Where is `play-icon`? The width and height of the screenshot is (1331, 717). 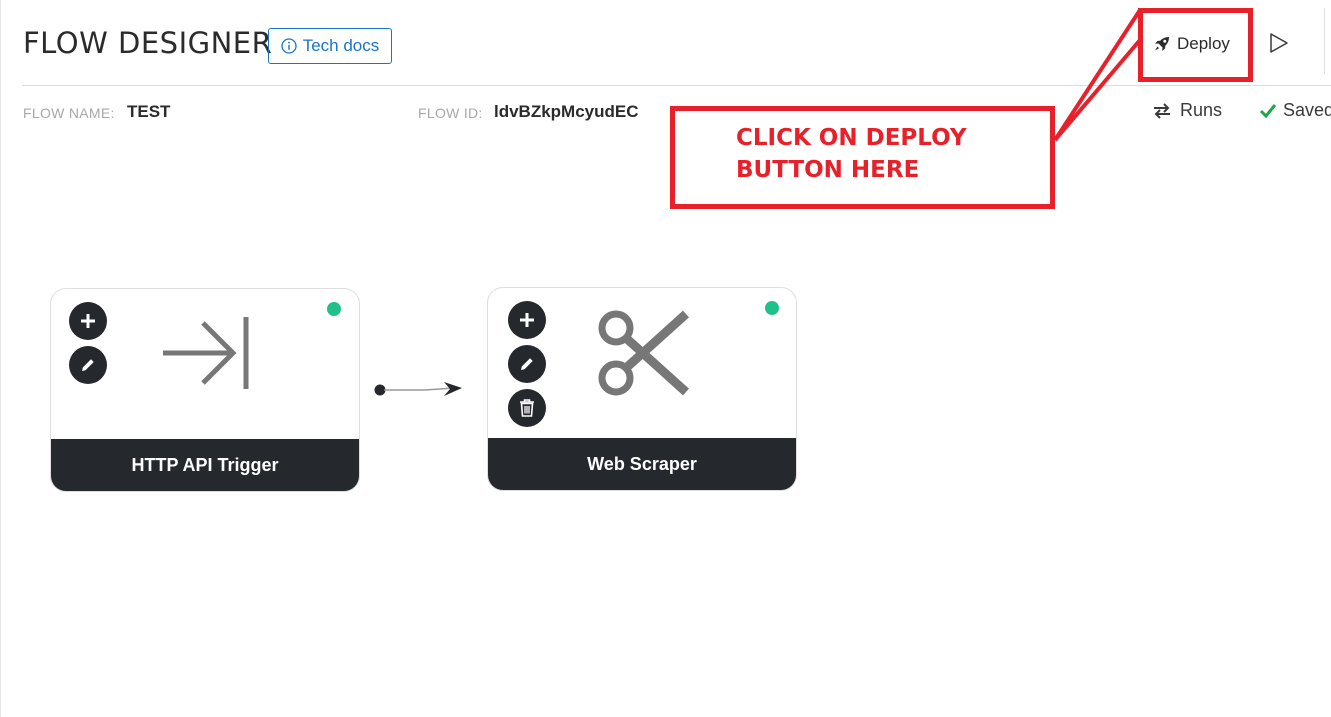
play-icon is located at coordinates (1279, 43).